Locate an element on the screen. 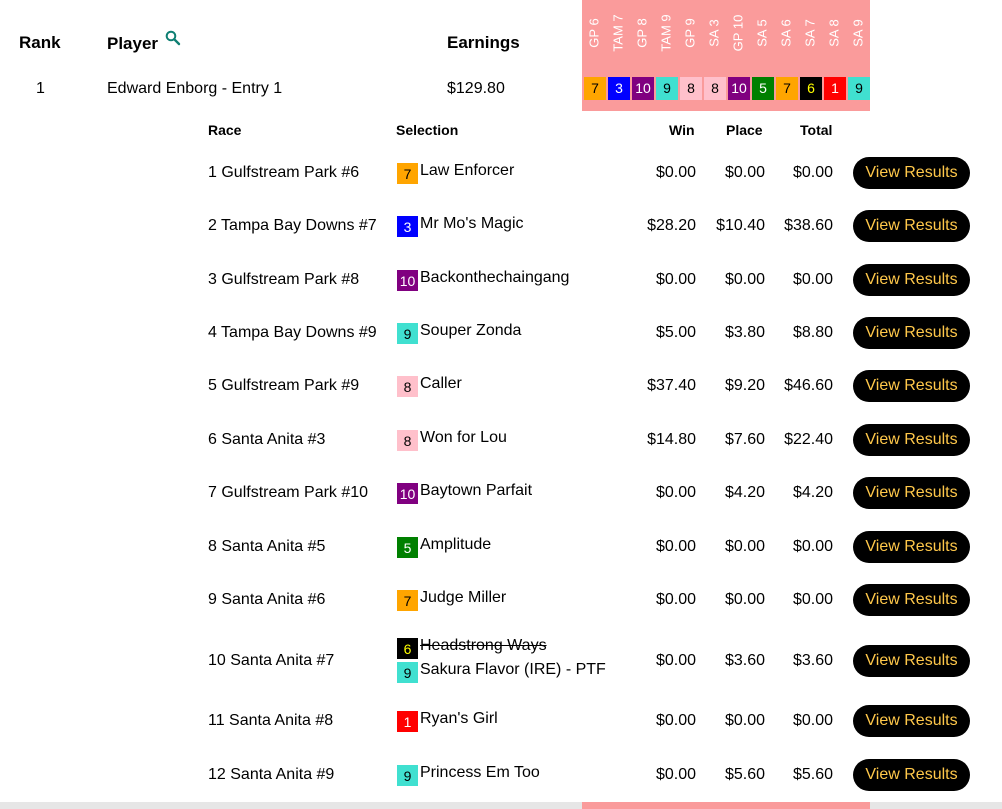  player-header: Player is located at coordinates (144, 42).